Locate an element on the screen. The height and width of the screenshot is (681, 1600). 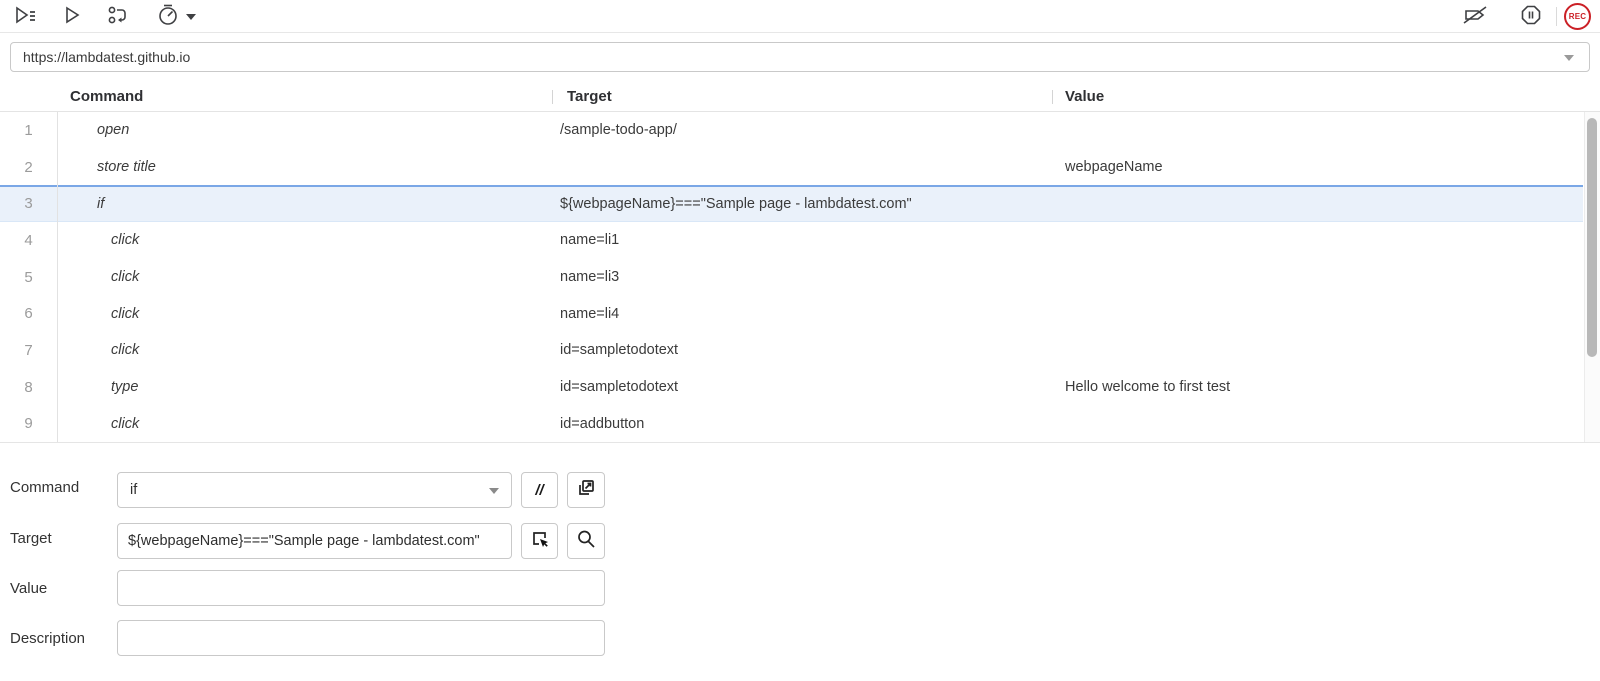
test-speed-icon is located at coordinates (169, 17).